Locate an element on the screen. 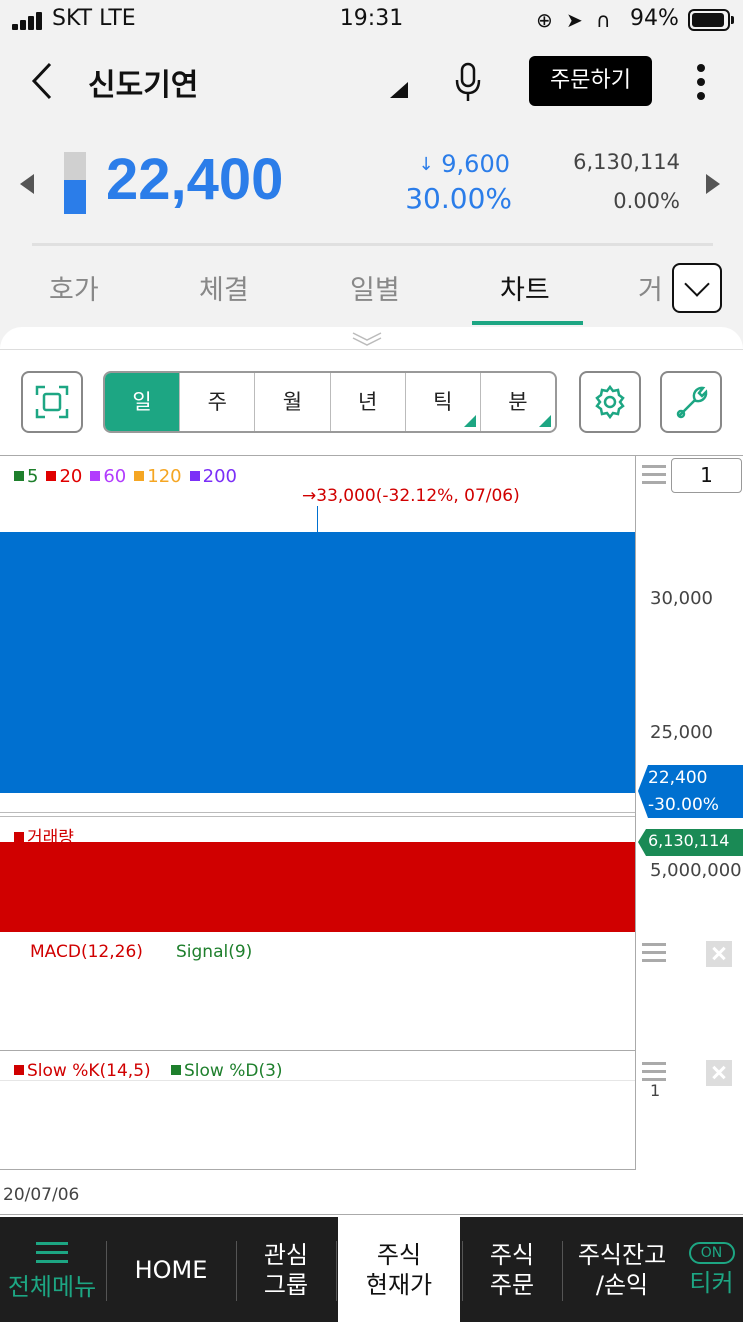 This screenshot has width=743, height=1322. ma-5: 5 is located at coordinates (26, 476).